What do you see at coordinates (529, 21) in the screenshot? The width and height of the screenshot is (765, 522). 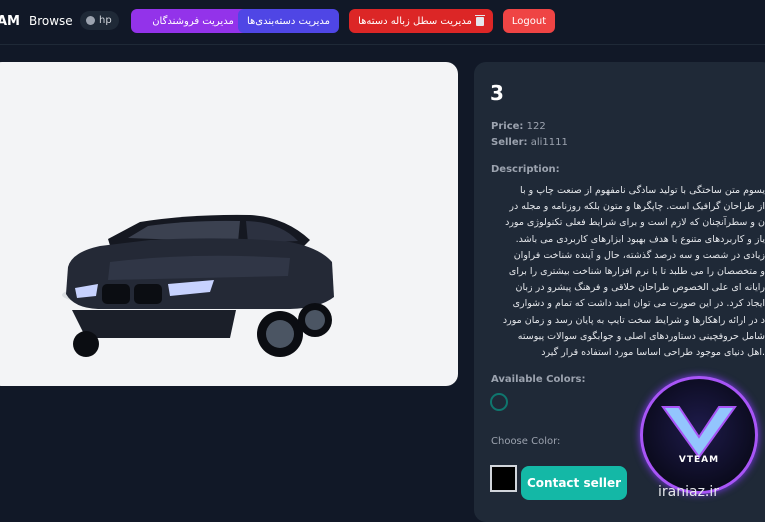 I see `logout-button: Logout` at bounding box center [529, 21].